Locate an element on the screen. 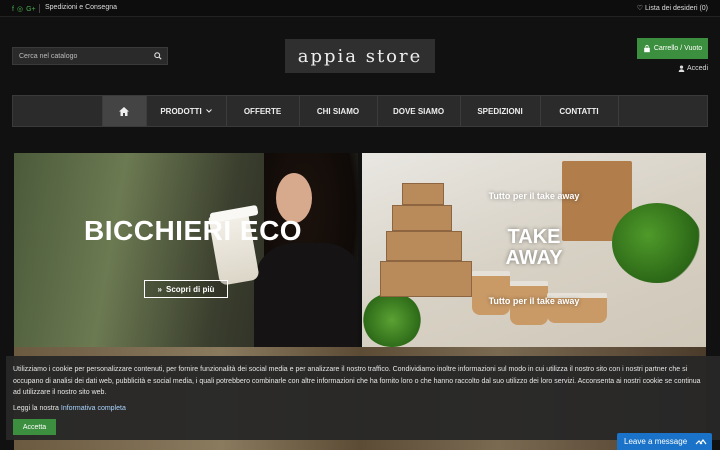  nav-item-offerte: OFFERTE is located at coordinates (263, 111).